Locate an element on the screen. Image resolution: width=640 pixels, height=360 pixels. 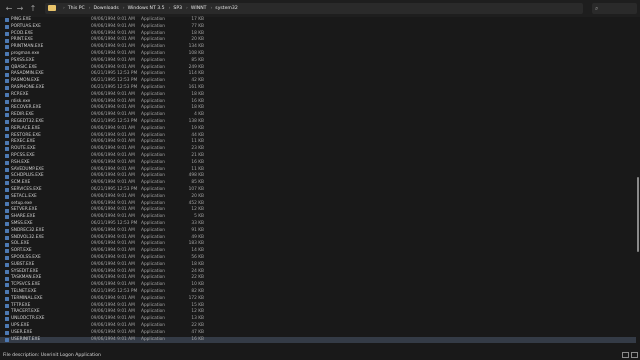
file-size: 23 KB is located at coordinates (197, 149).